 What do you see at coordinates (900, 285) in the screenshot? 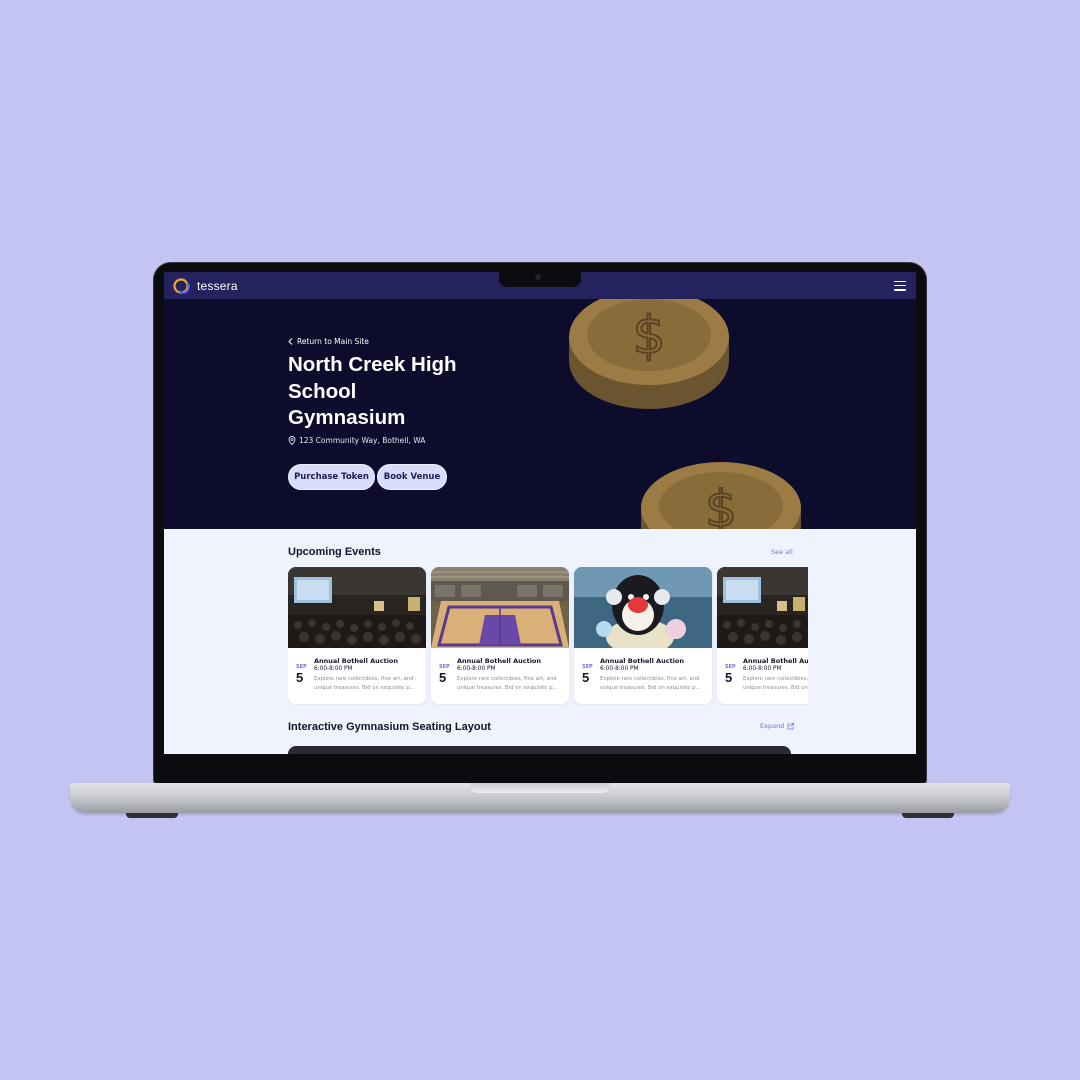
I see `hamburger-menu-icon` at bounding box center [900, 285].